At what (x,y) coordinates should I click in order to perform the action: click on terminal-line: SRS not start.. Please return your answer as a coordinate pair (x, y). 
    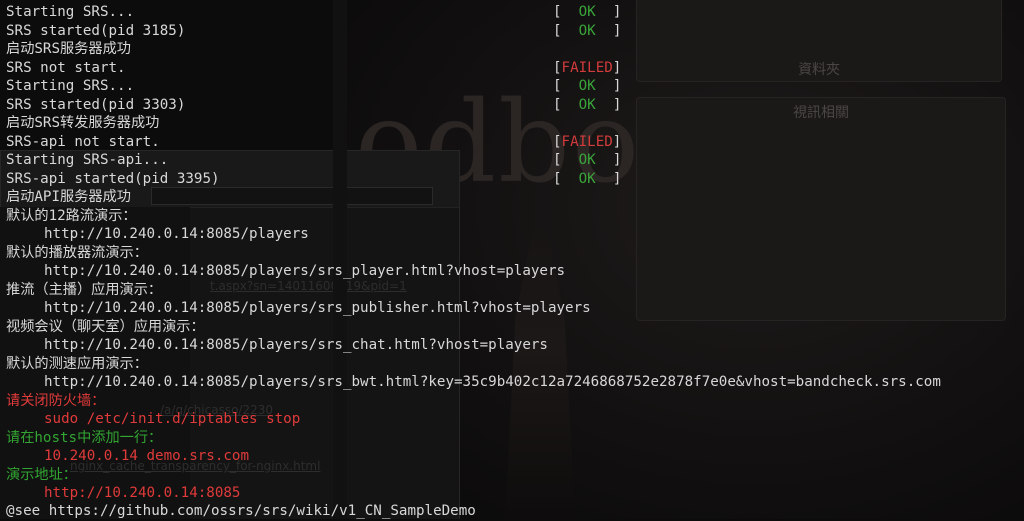
    Looking at the image, I should click on (66, 67).